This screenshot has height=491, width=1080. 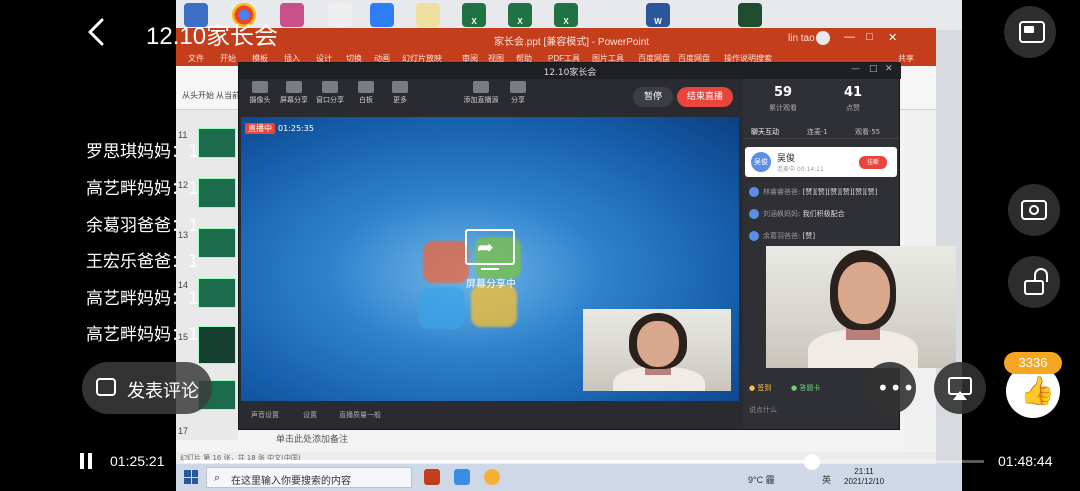 I want to click on webcam-preview, so click(x=657, y=350).